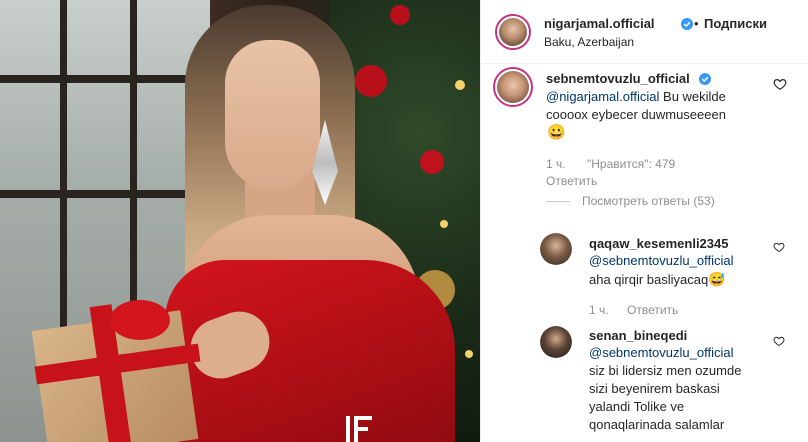 This screenshot has height=442, width=808. What do you see at coordinates (602, 96) in the screenshot?
I see `comment-mention: @nigarjamal.official` at bounding box center [602, 96].